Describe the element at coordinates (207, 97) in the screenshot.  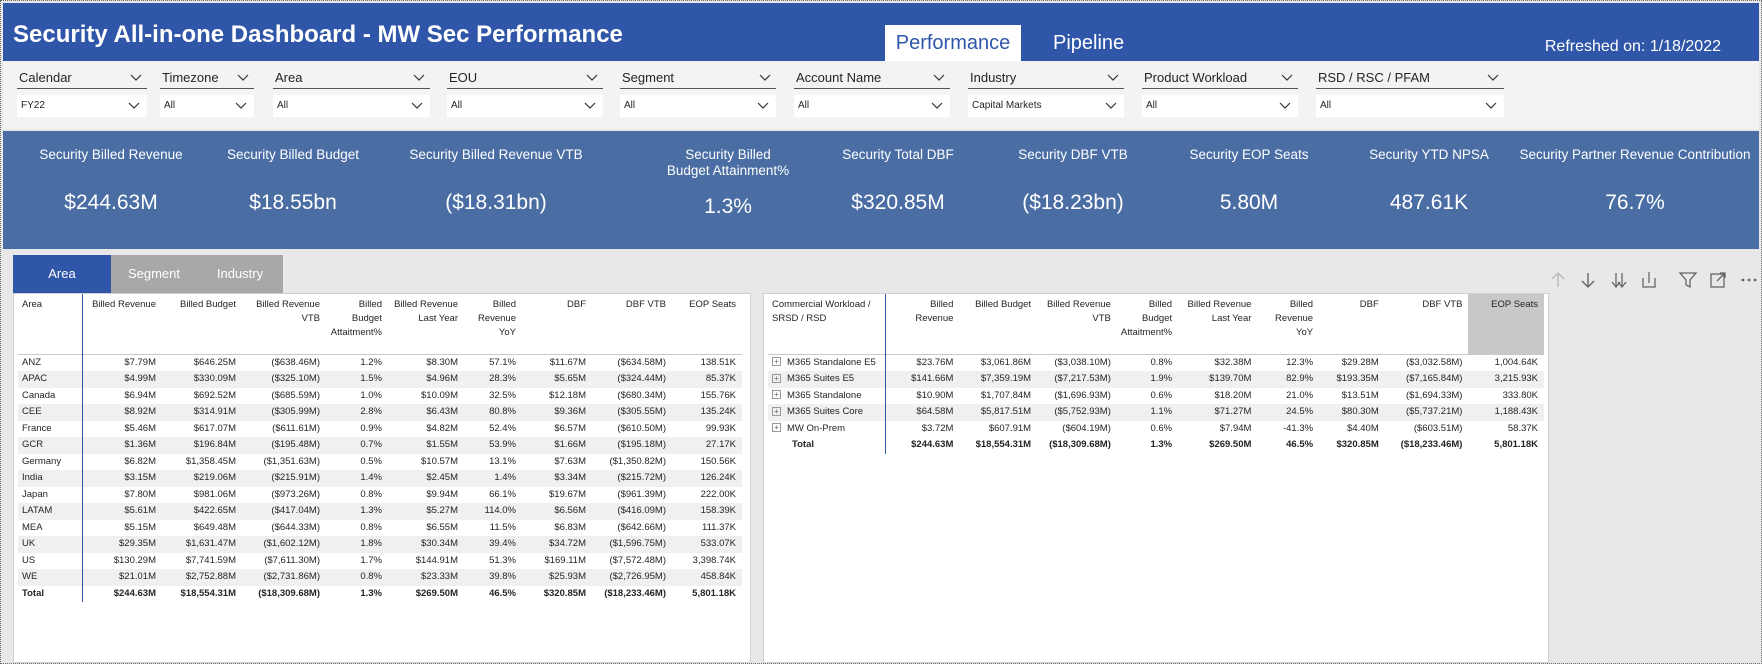
I see `slicer-timezone: Timezone All` at that location.